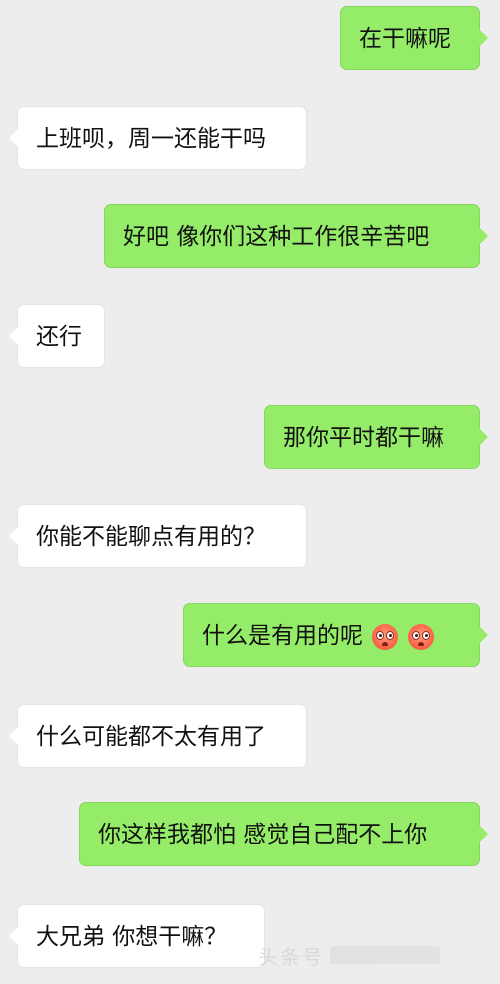 The height and width of the screenshot is (984, 500). Describe the element at coordinates (151, 139) in the screenshot. I see `message-text: 上班呗，周一还能干吗` at that location.